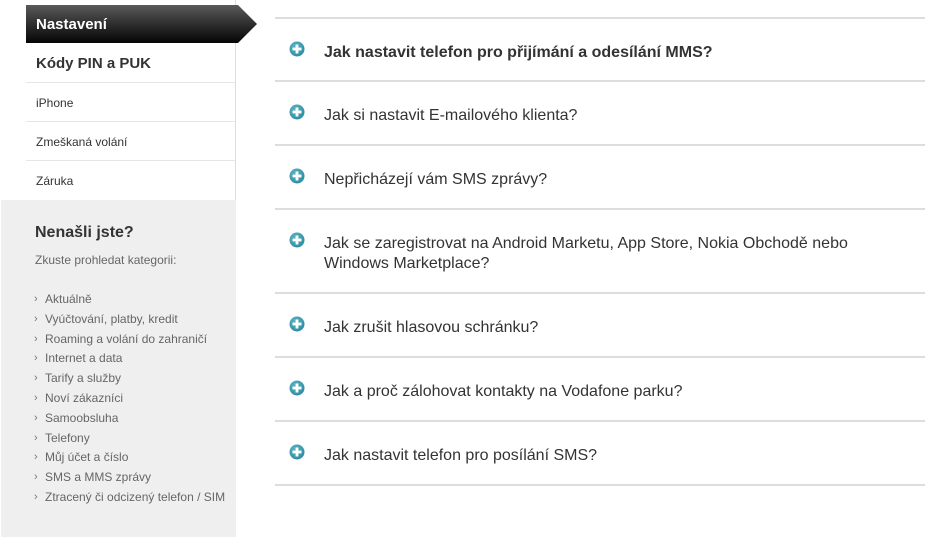 This screenshot has width=939, height=543. I want to click on nav-item-label: Kódy PIN a PUK, so click(94, 63).